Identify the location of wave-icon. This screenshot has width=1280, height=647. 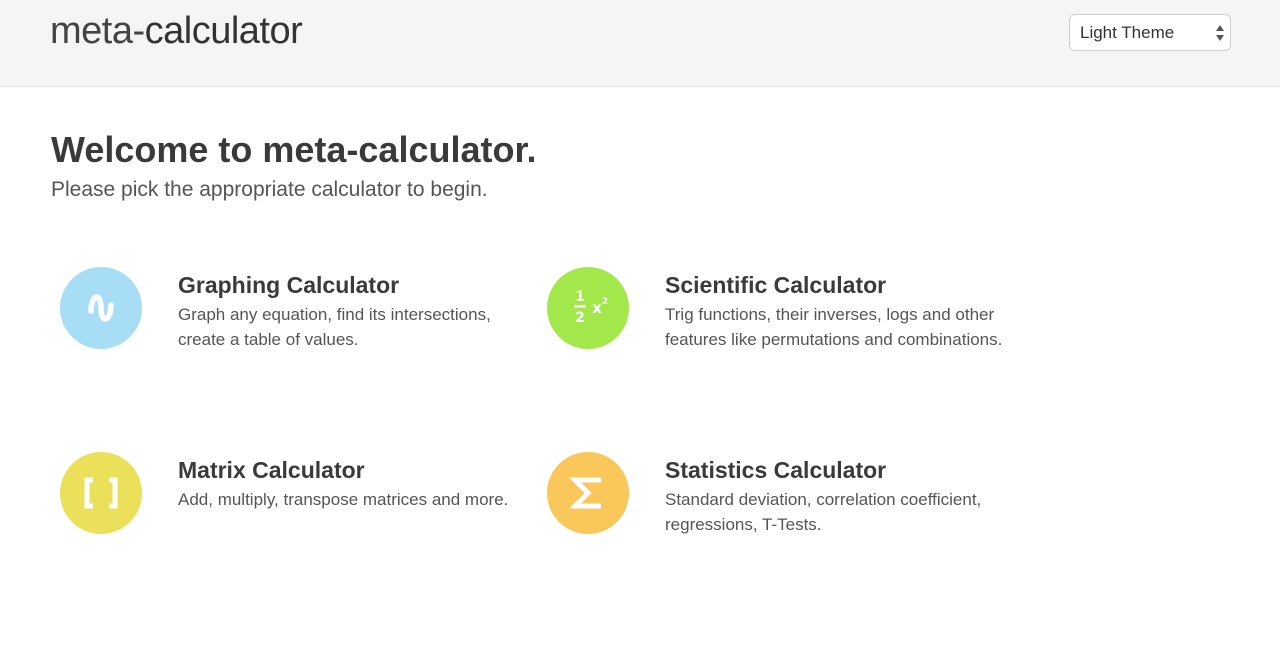
(101, 308).